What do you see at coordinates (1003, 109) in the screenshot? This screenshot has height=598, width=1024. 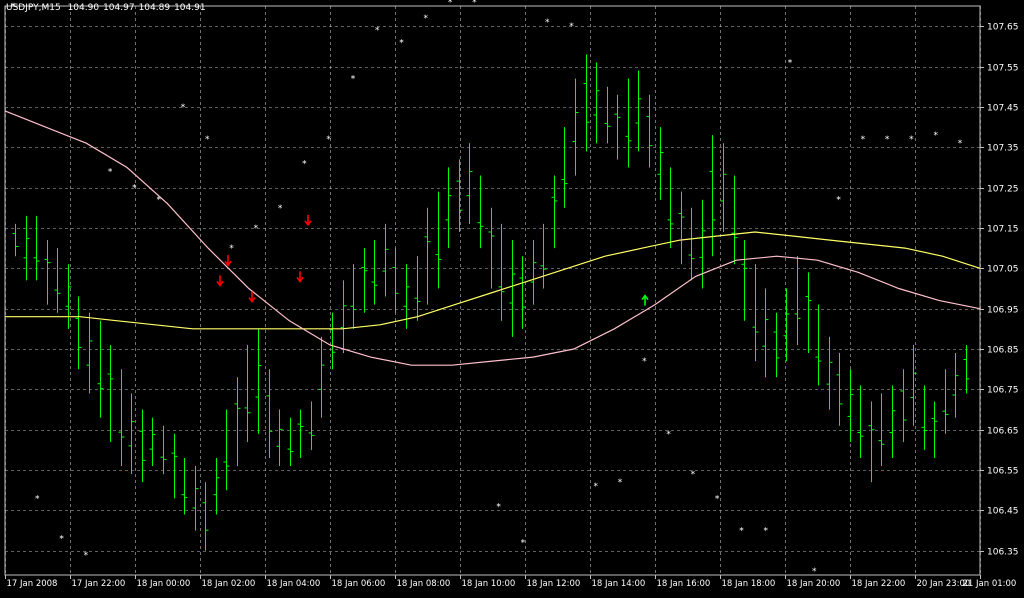 I see `y-tick-label: 107.45` at bounding box center [1003, 109].